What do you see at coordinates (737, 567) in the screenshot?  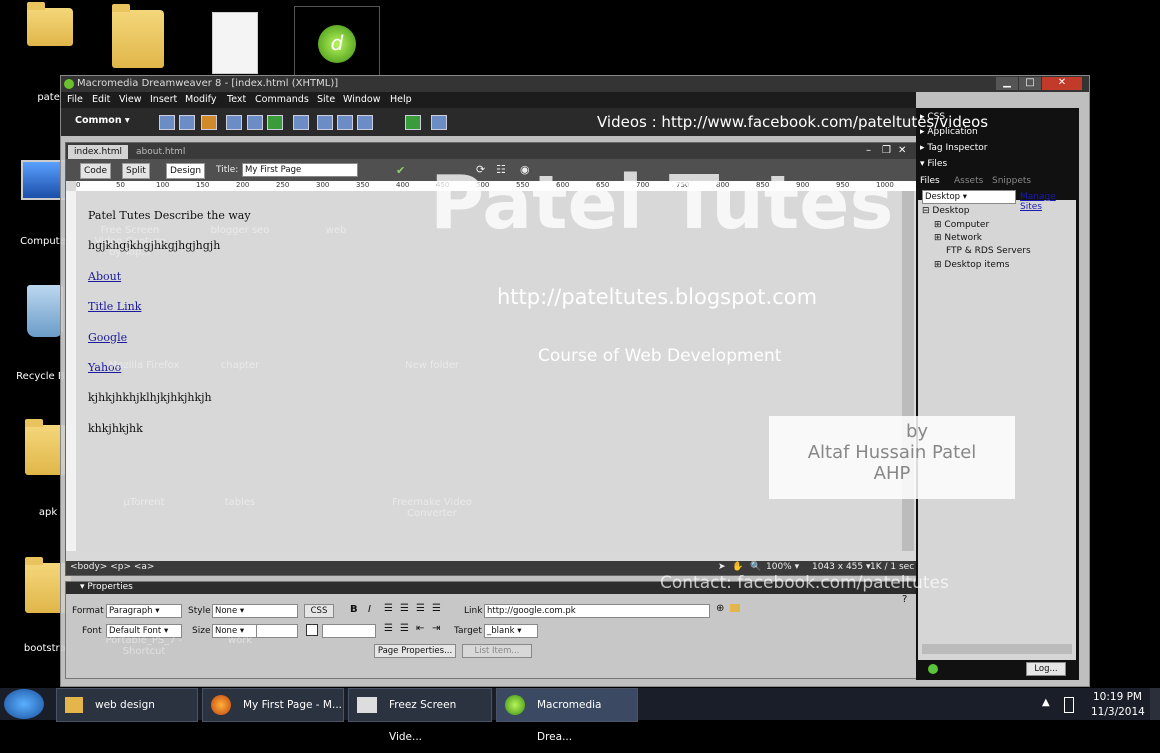 I see `hand-tool-icon: ✋` at bounding box center [737, 567].